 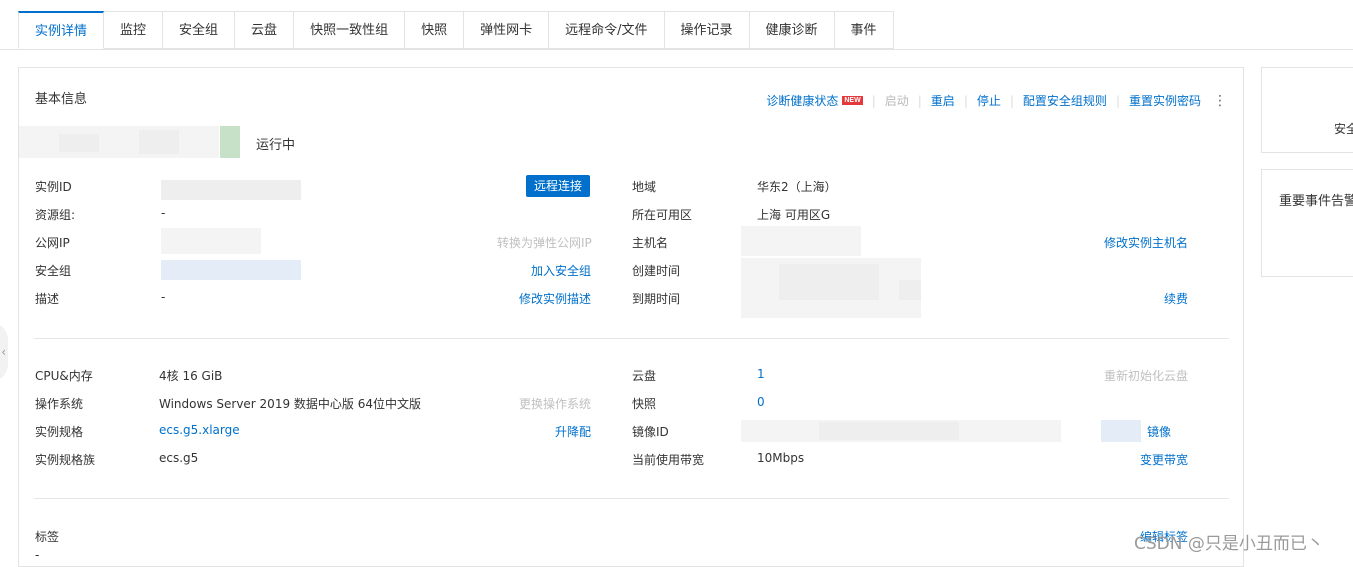 What do you see at coordinates (64, 376) in the screenshot?
I see `cpu-mem-label: CPU&内存` at bounding box center [64, 376].